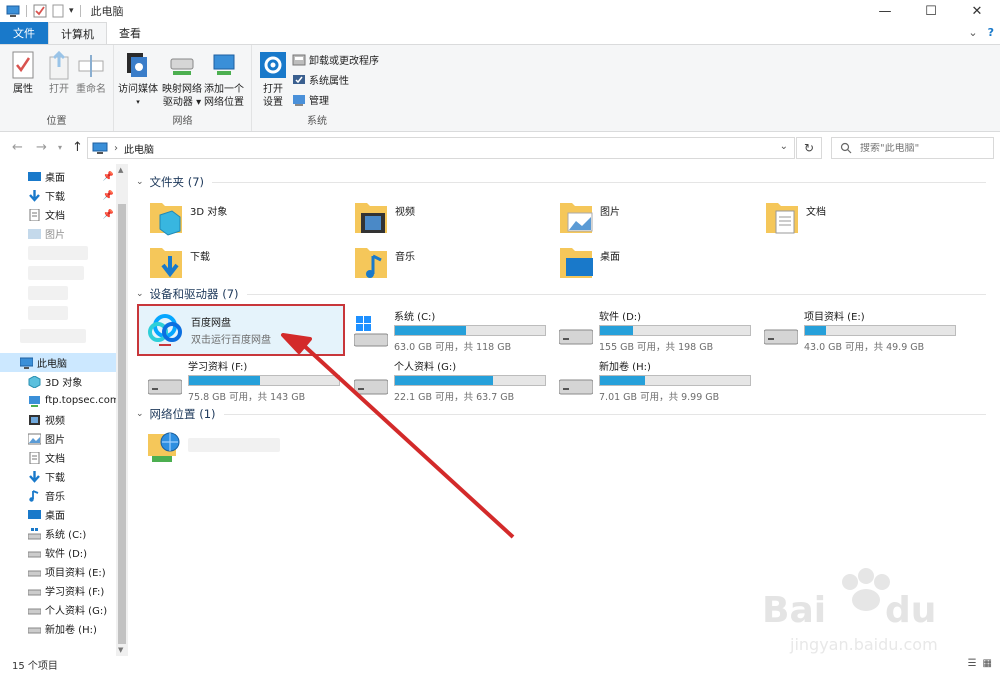 The width and height of the screenshot is (1000, 673). I want to click on nav-item-drive-h: 新加卷 (H:), so click(58, 628).